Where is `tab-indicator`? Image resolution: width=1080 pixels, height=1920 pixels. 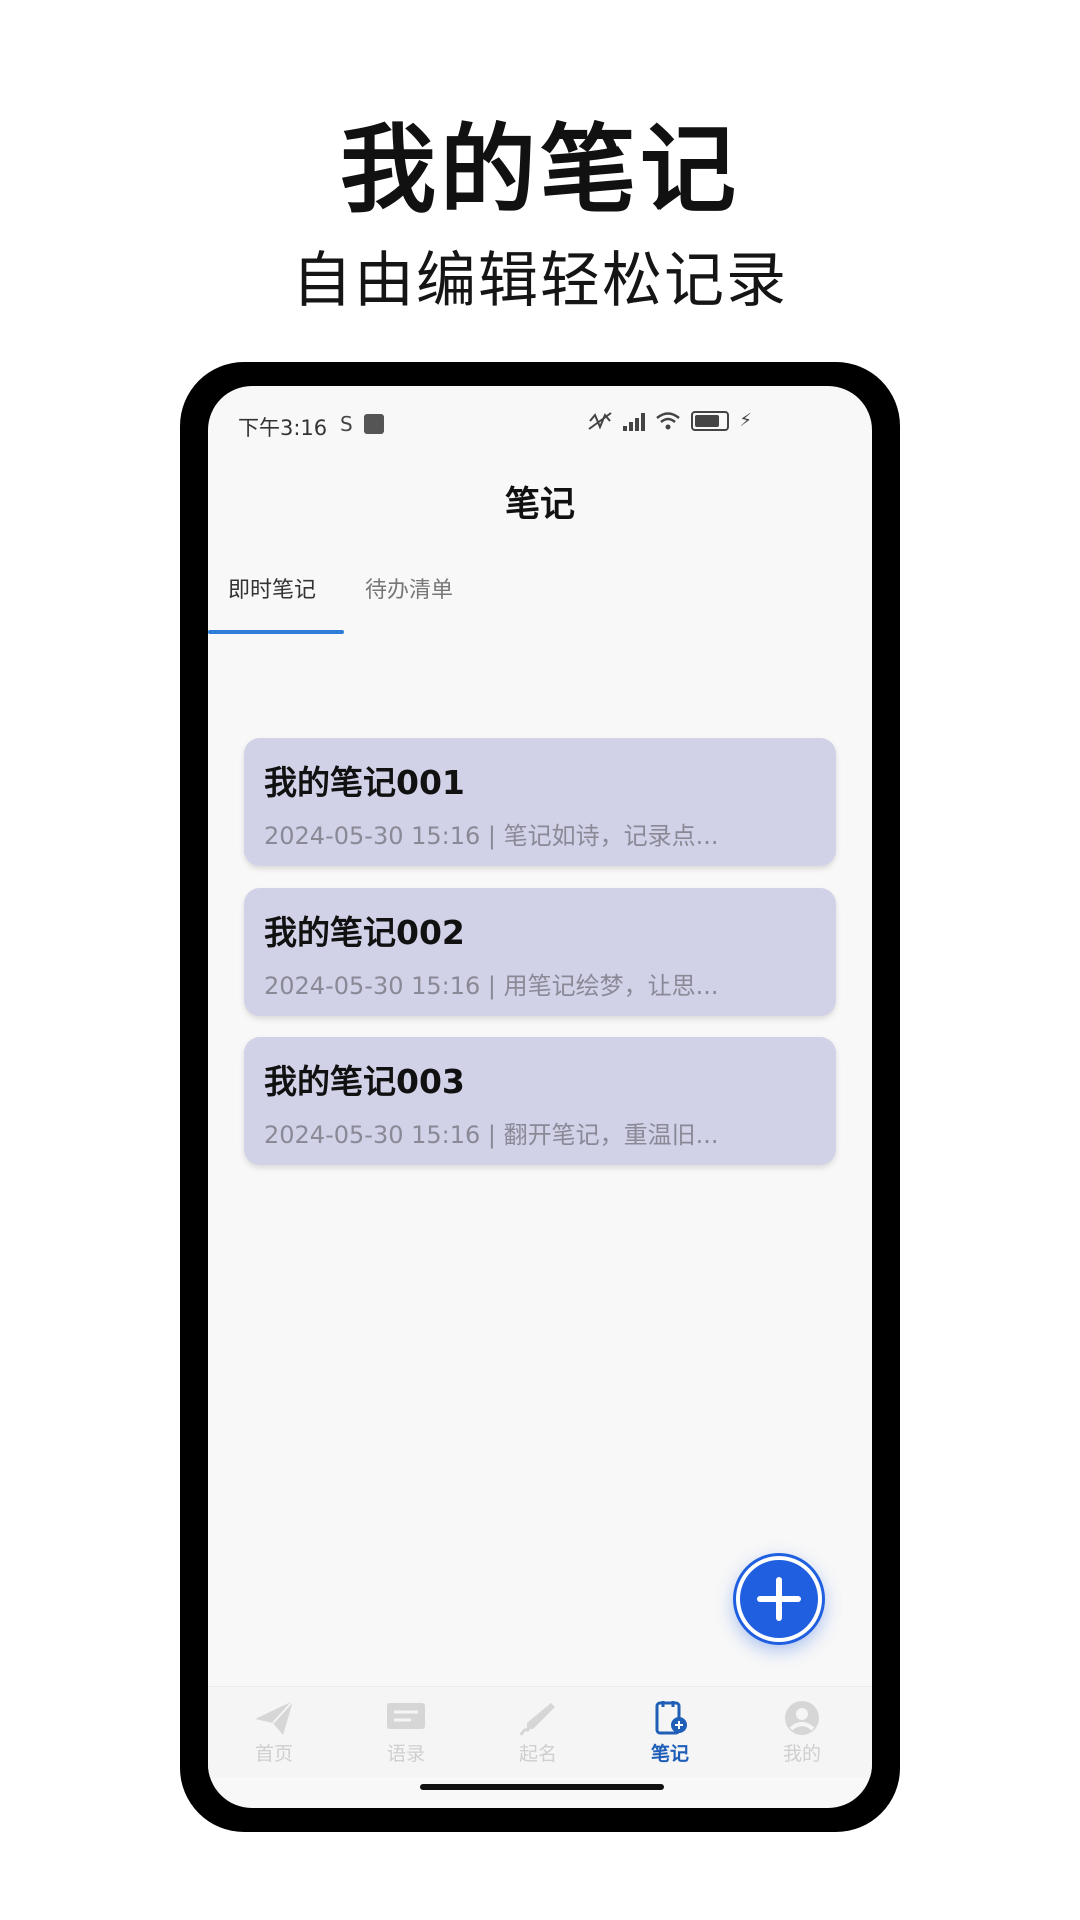 tab-indicator is located at coordinates (276, 632).